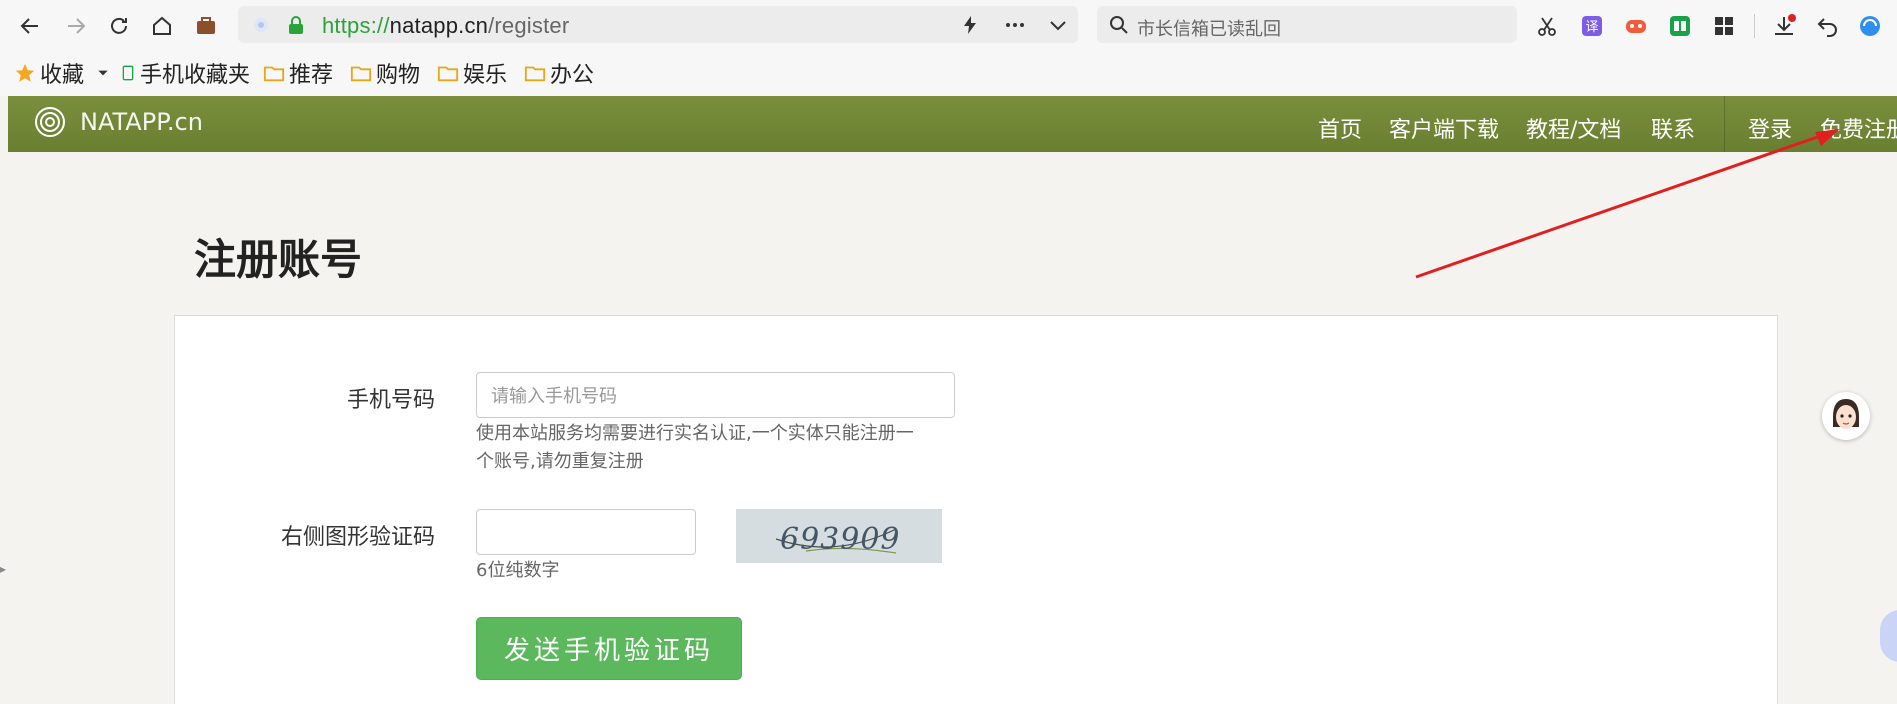 The image size is (1897, 704). What do you see at coordinates (695, 433) in the screenshot?
I see `phone-help-line: 使用本站服务均需要进行实名认证,一个实体只能注册一` at bounding box center [695, 433].